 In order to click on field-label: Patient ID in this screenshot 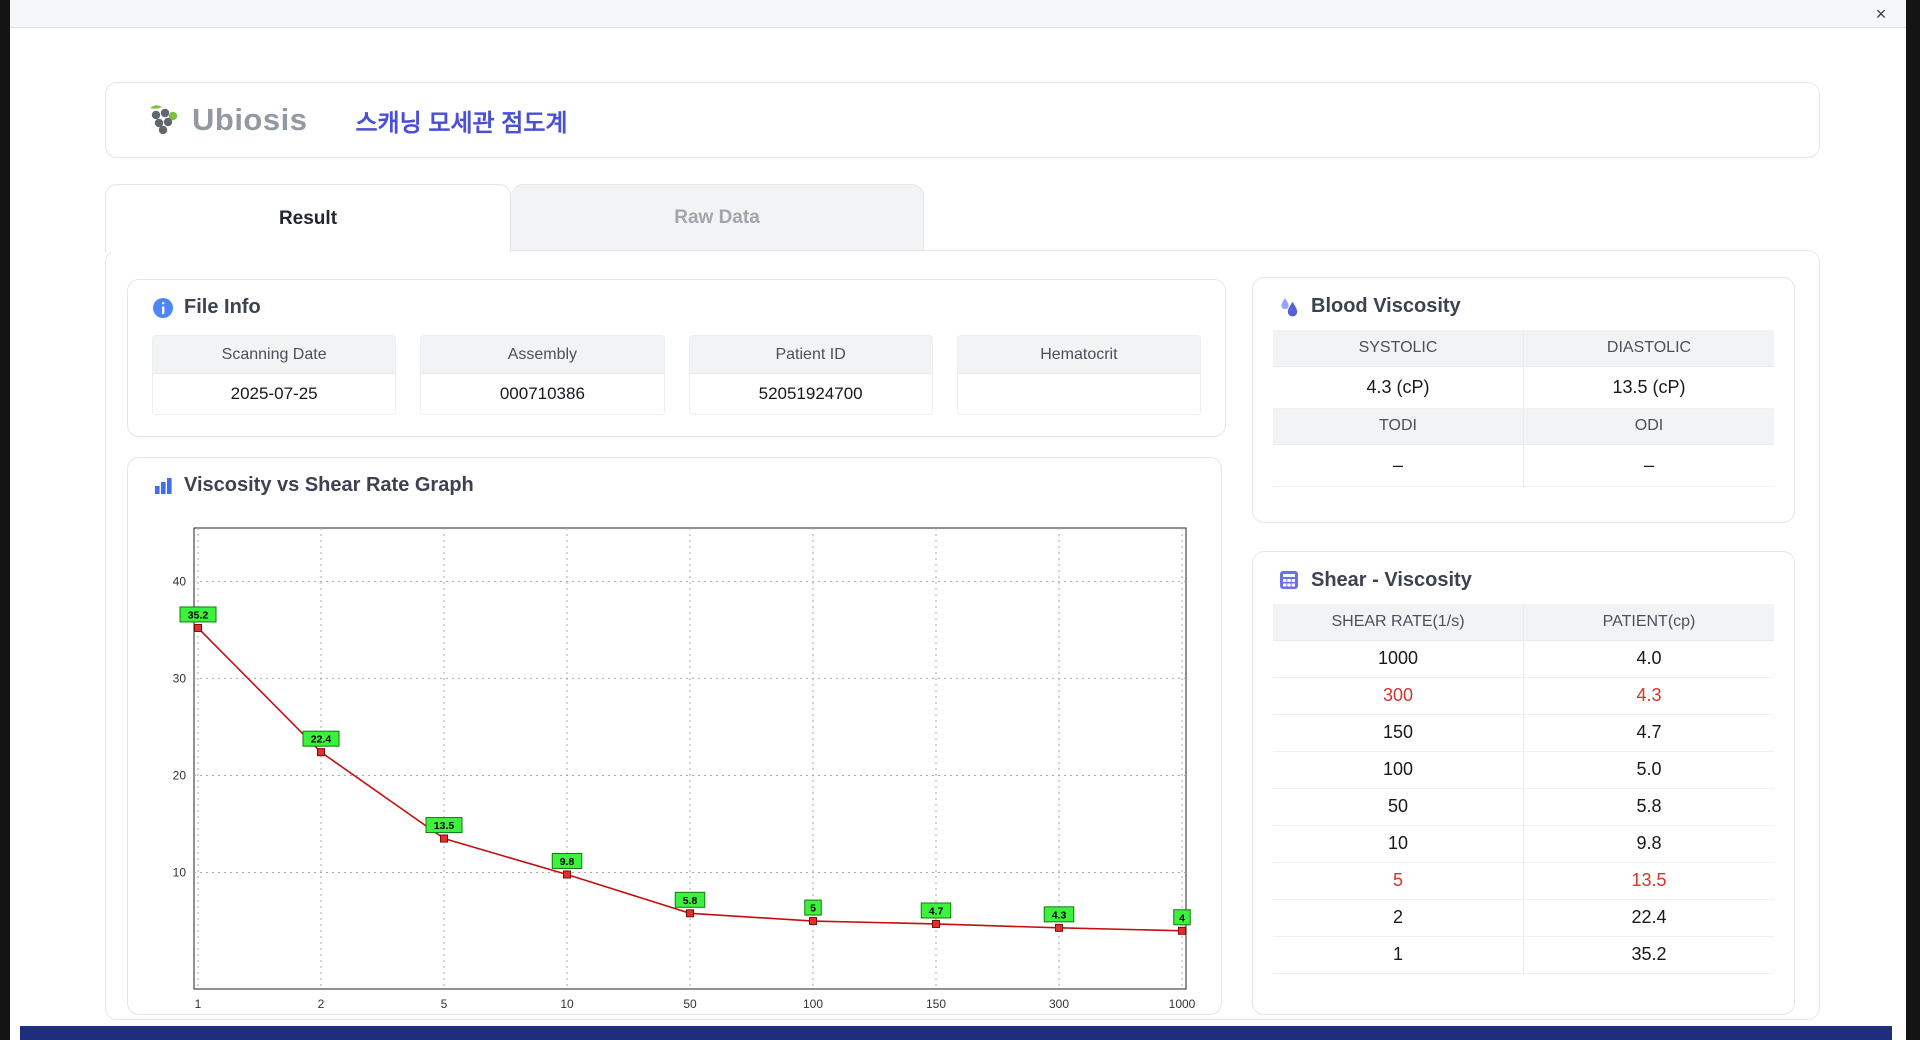, I will do `click(810, 355)`.